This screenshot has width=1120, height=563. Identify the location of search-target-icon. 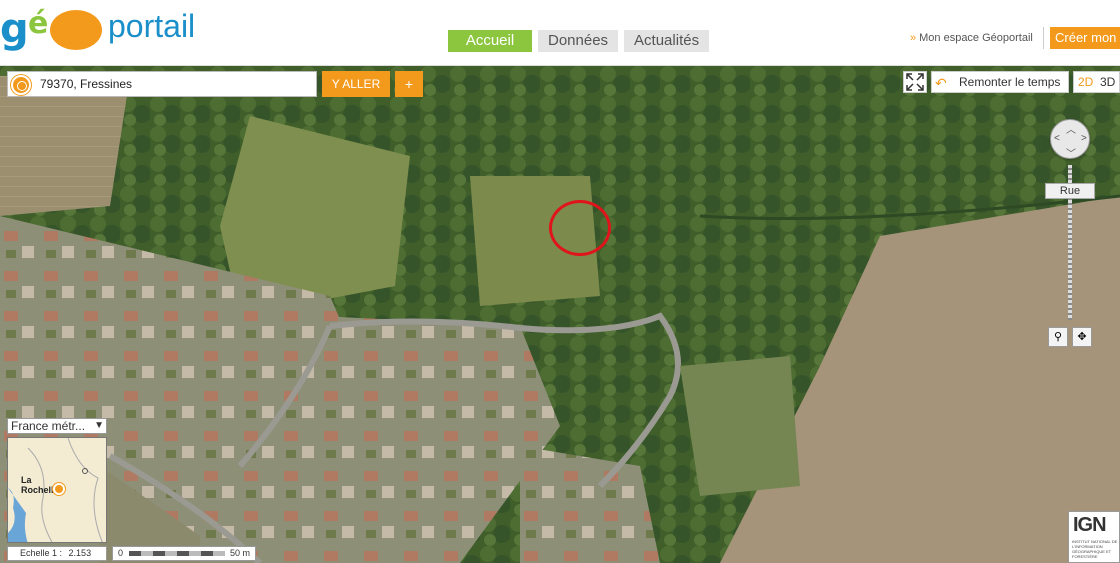
(21, 85).